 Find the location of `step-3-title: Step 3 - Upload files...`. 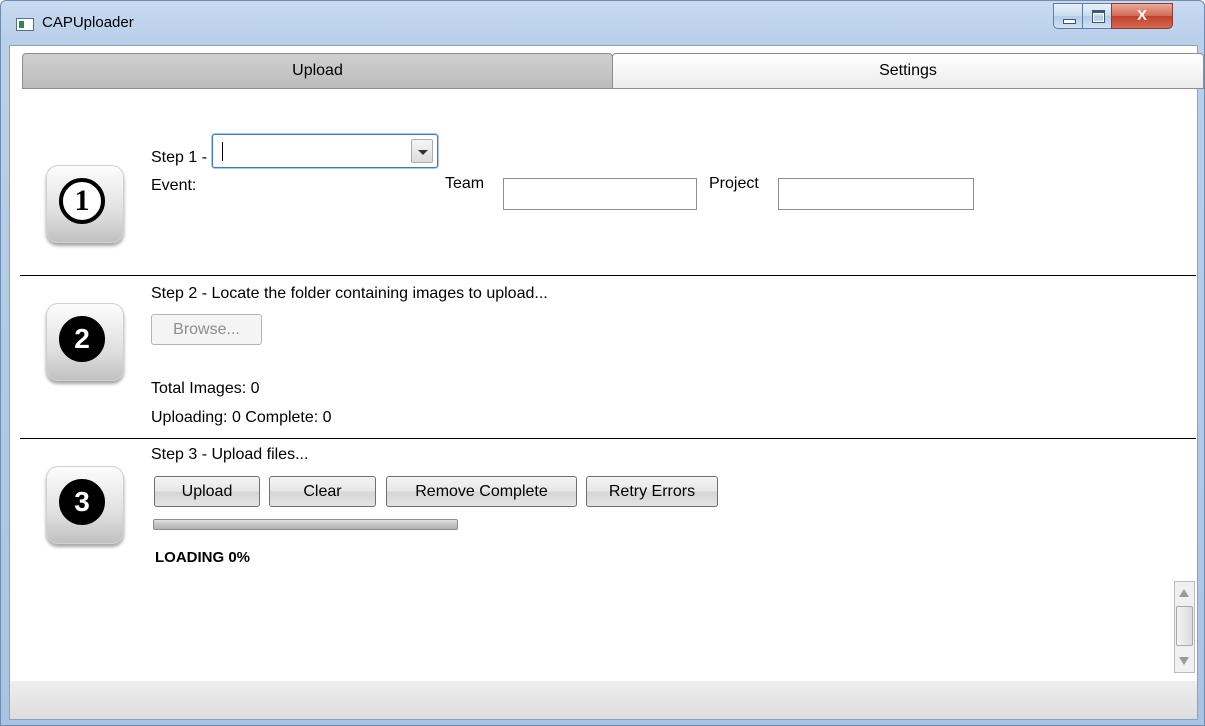

step-3-title: Step 3 - Upload files... is located at coordinates (230, 454).